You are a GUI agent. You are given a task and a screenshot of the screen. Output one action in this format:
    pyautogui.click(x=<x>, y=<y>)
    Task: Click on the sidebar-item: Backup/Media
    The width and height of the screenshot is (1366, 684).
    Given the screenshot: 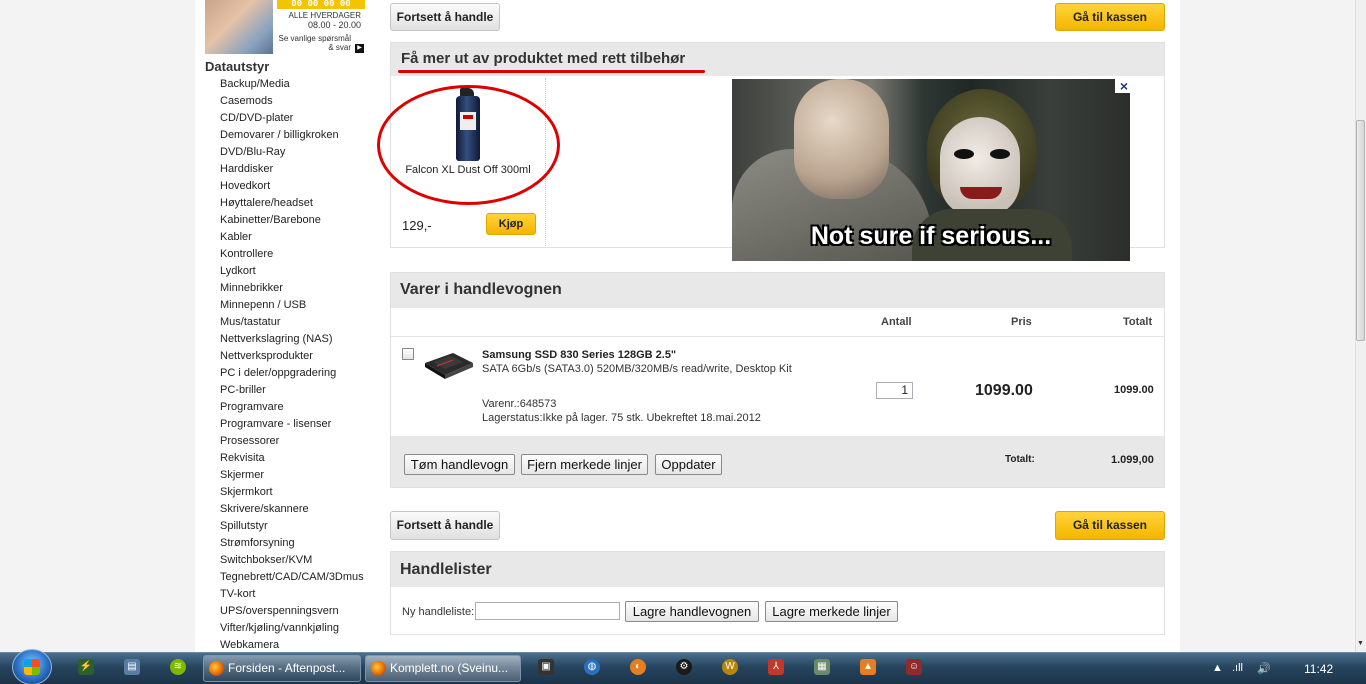 What is the action you would take?
    pyautogui.click(x=292, y=86)
    